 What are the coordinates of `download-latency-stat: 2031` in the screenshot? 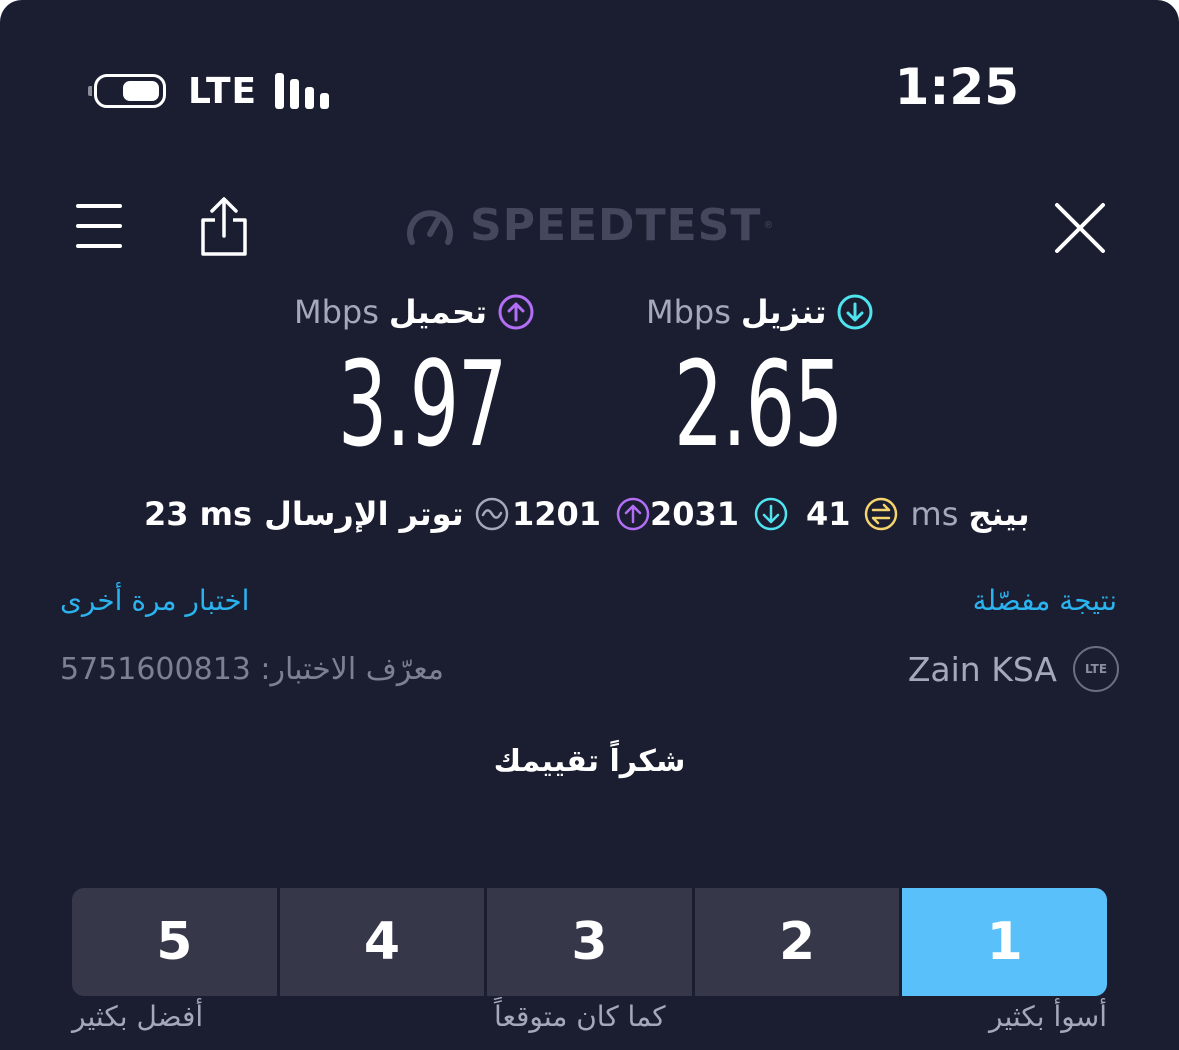 It's located at (719, 514).